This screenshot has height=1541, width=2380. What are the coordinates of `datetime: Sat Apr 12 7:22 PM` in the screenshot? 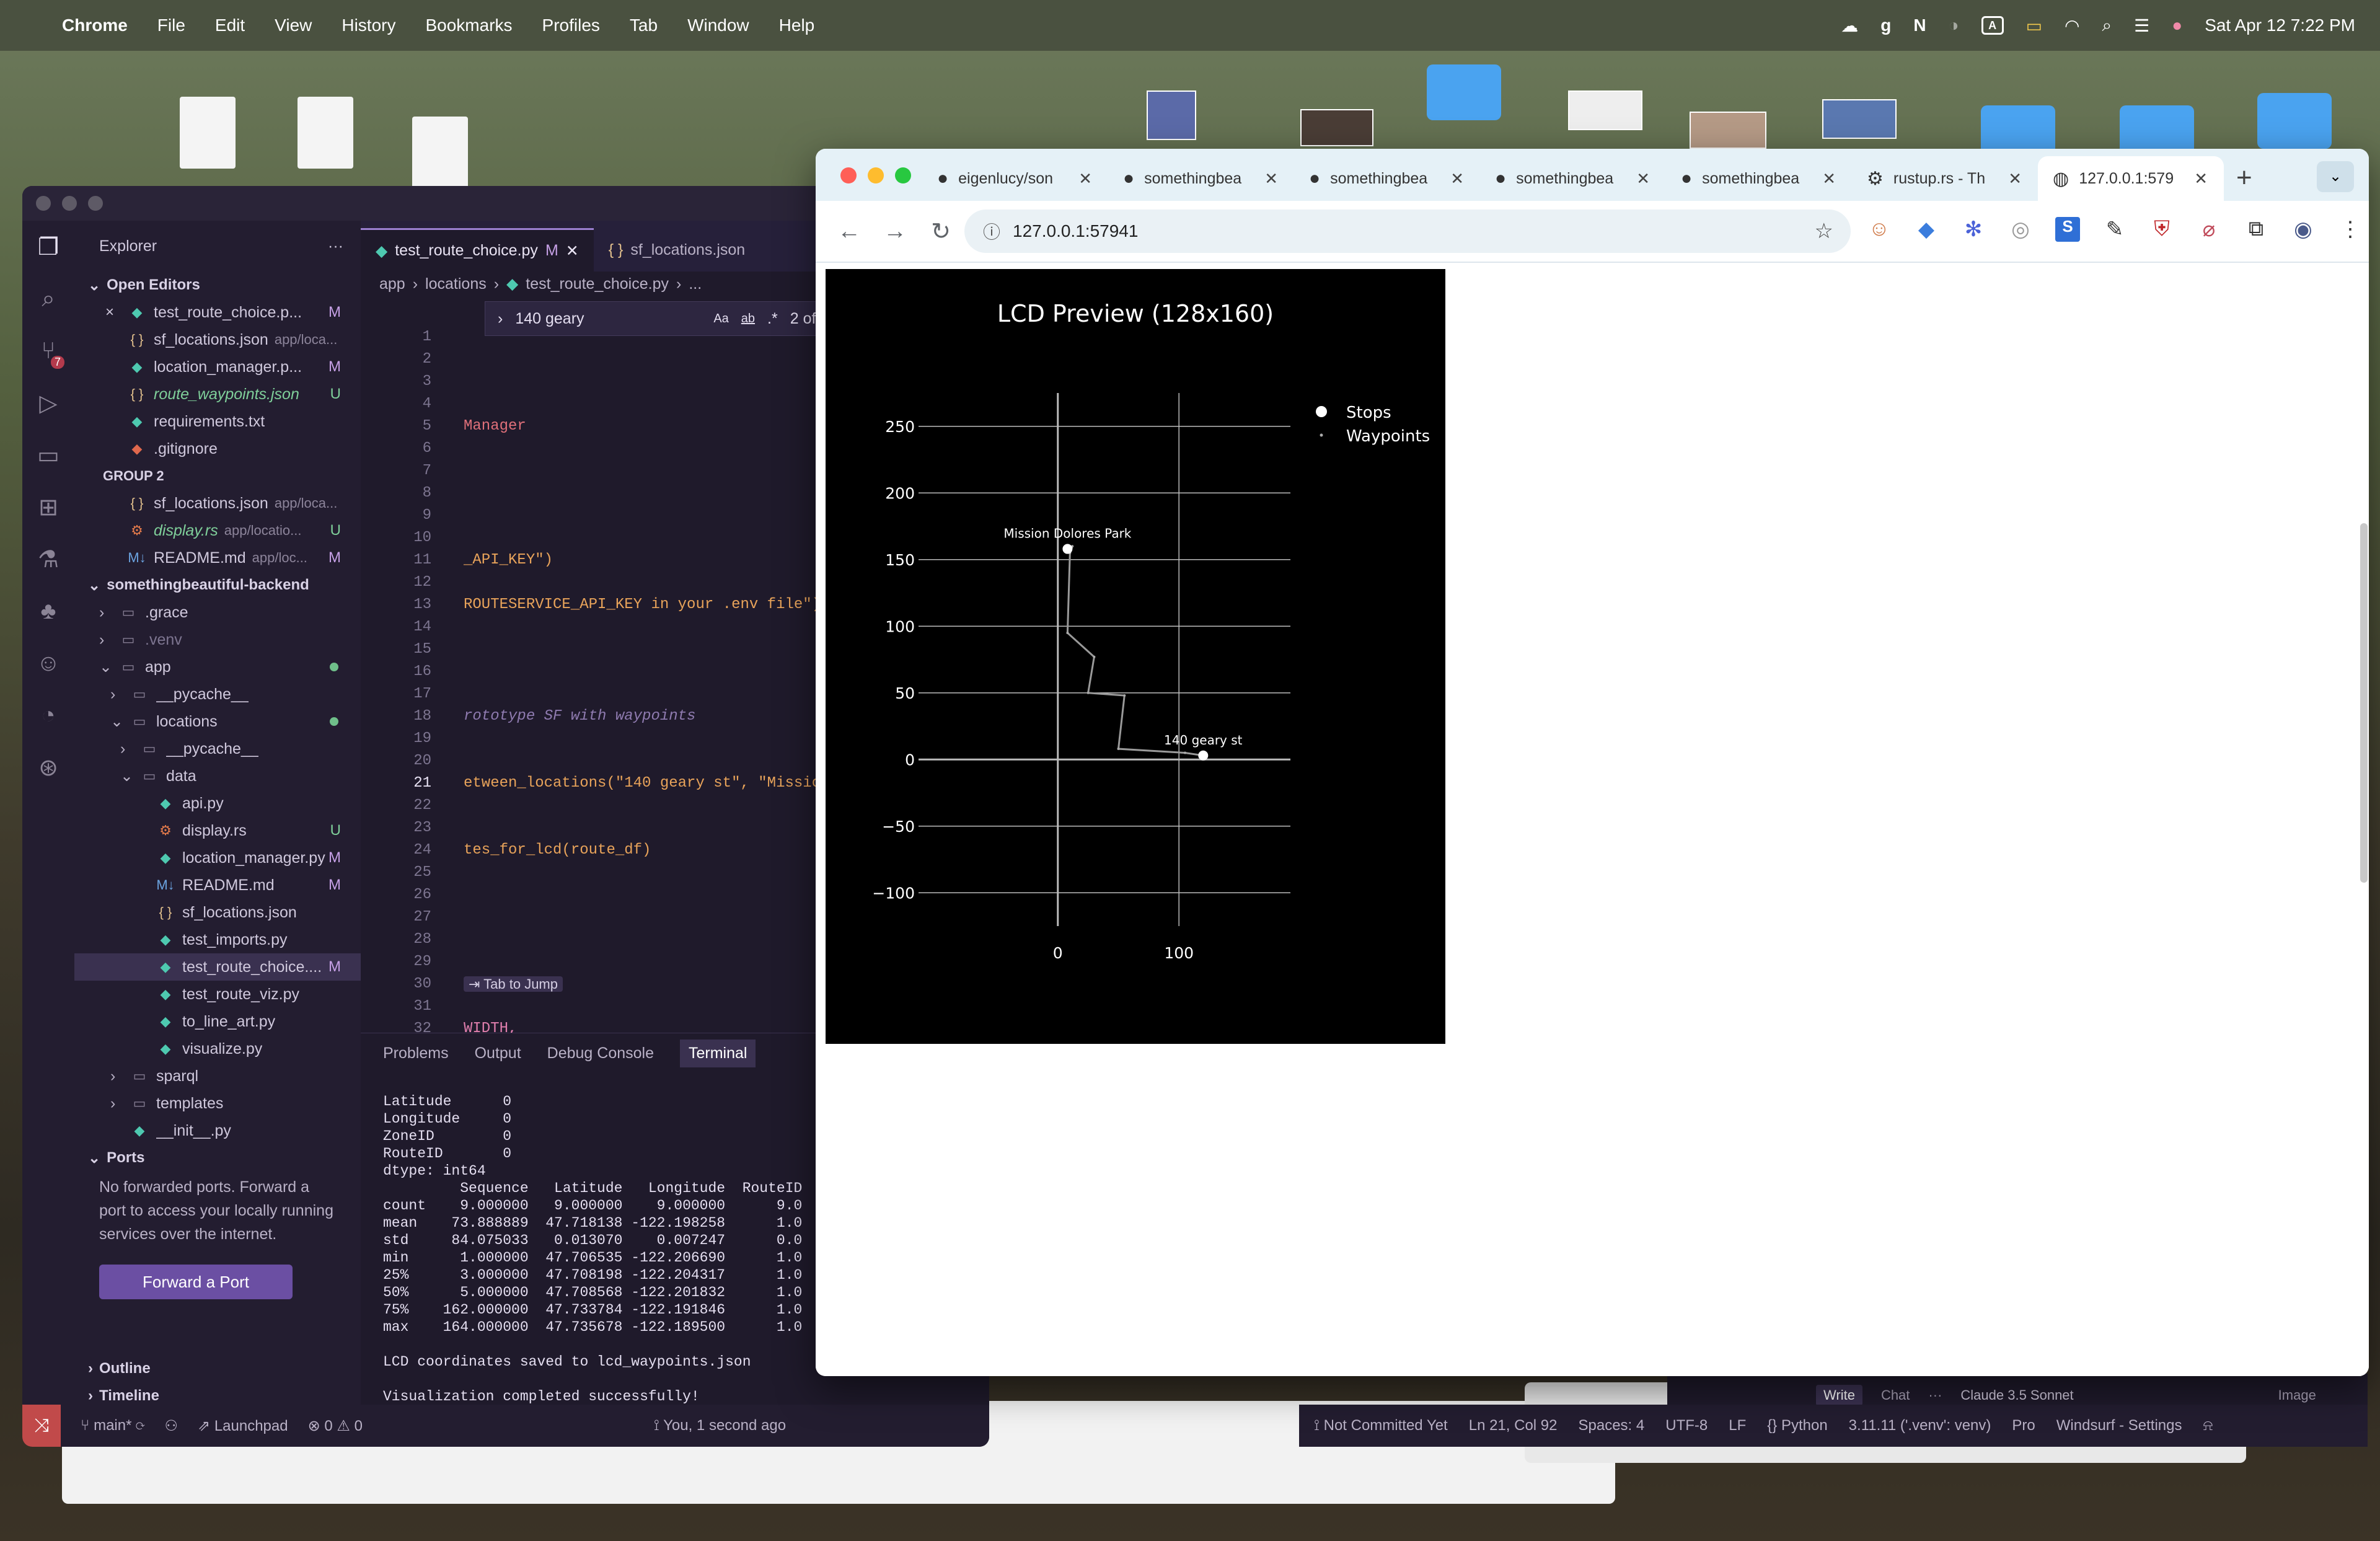 It's located at (2280, 25).